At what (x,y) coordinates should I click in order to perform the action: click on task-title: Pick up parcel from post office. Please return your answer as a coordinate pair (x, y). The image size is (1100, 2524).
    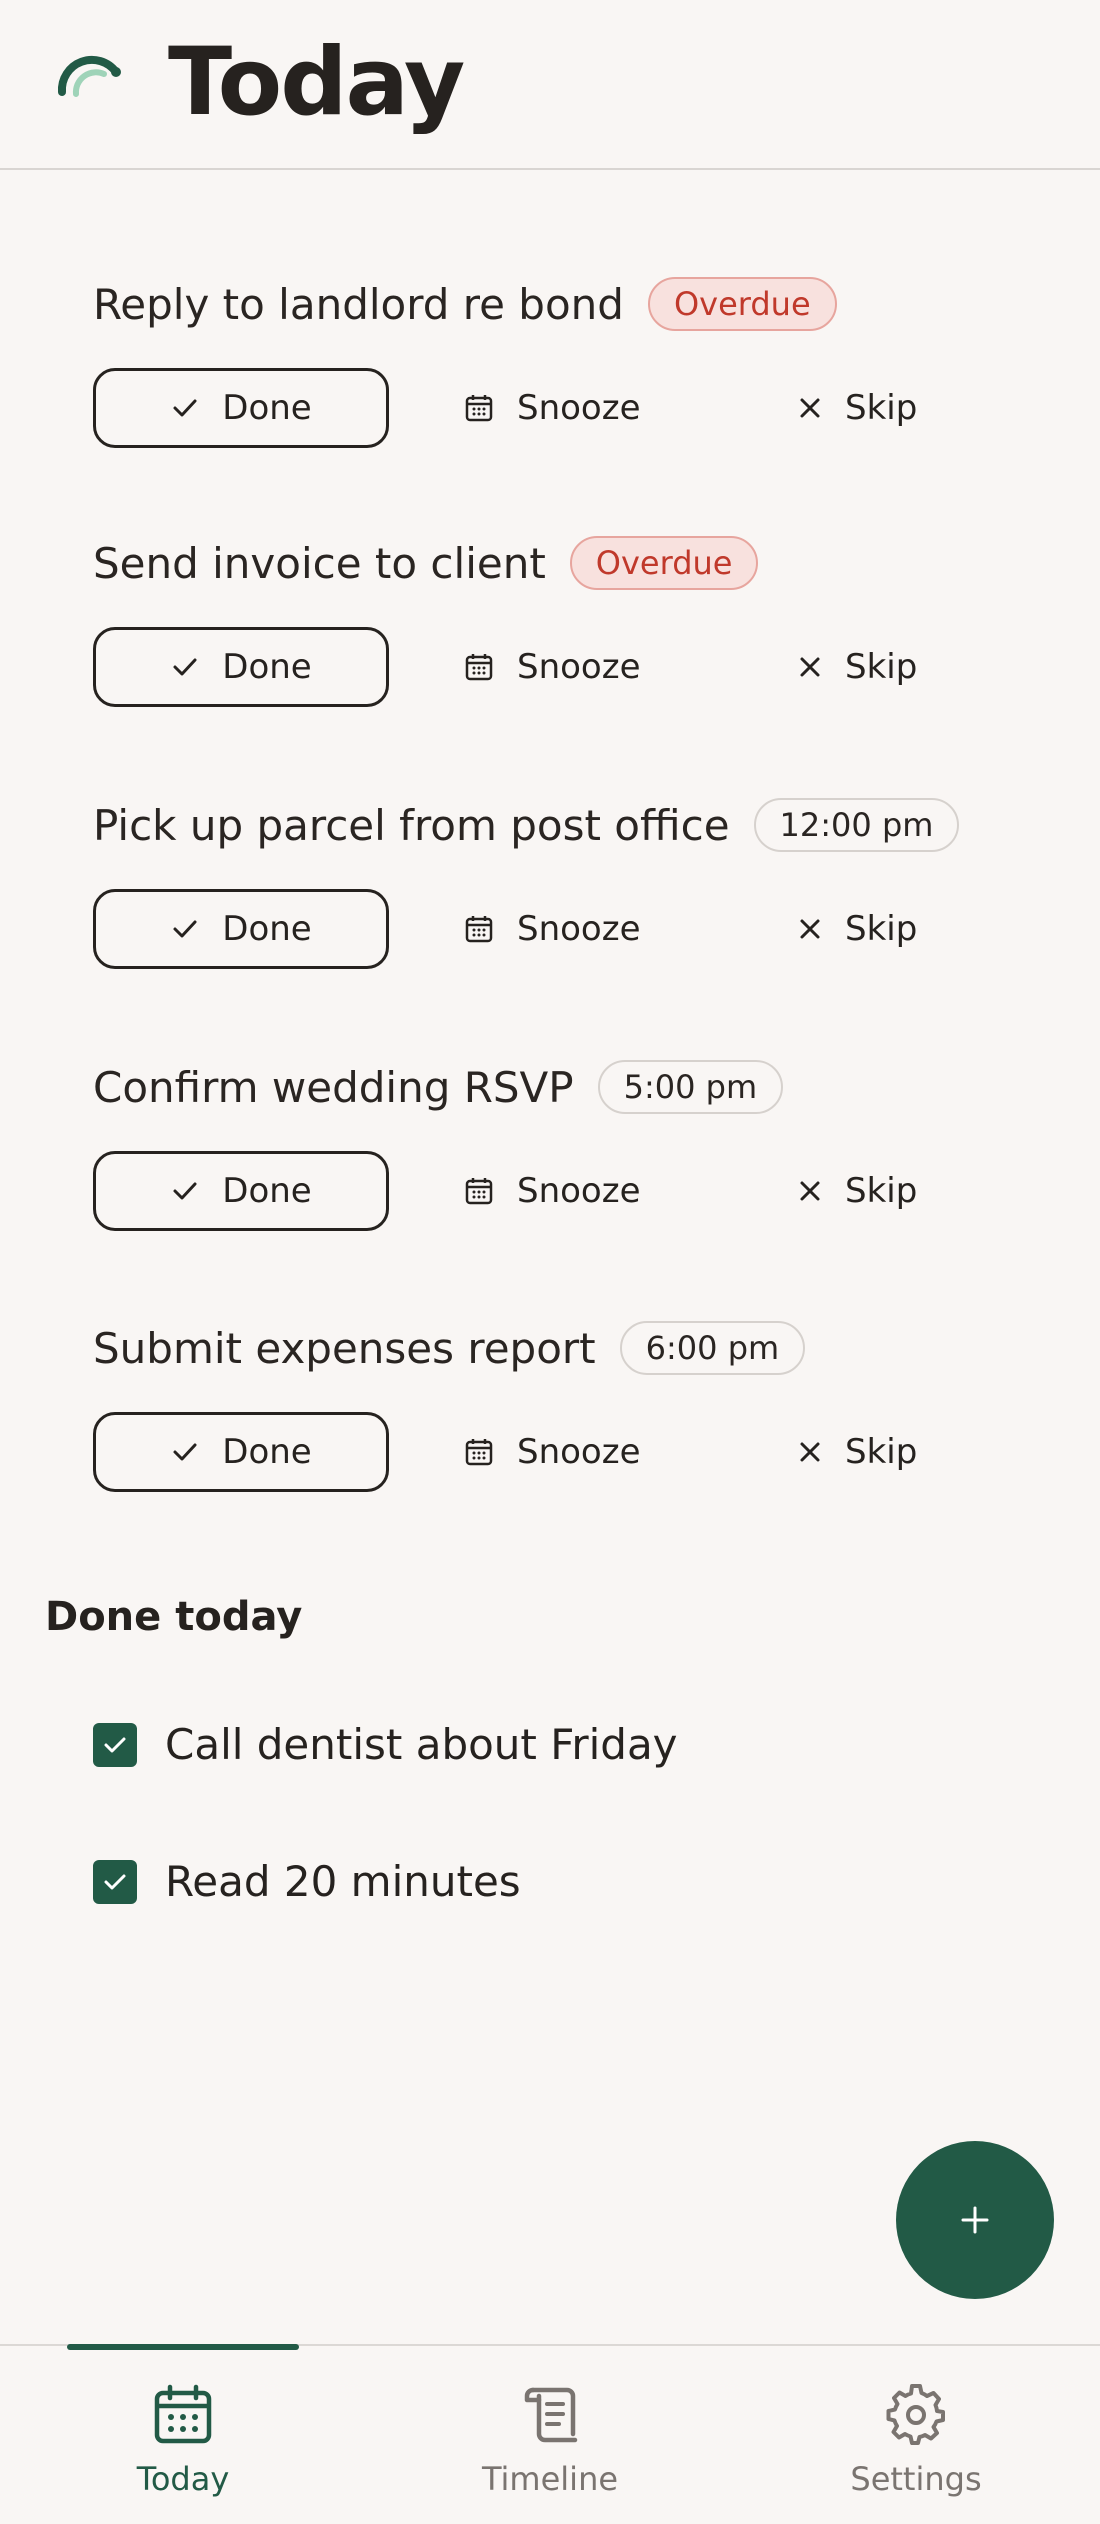
    Looking at the image, I should click on (411, 825).